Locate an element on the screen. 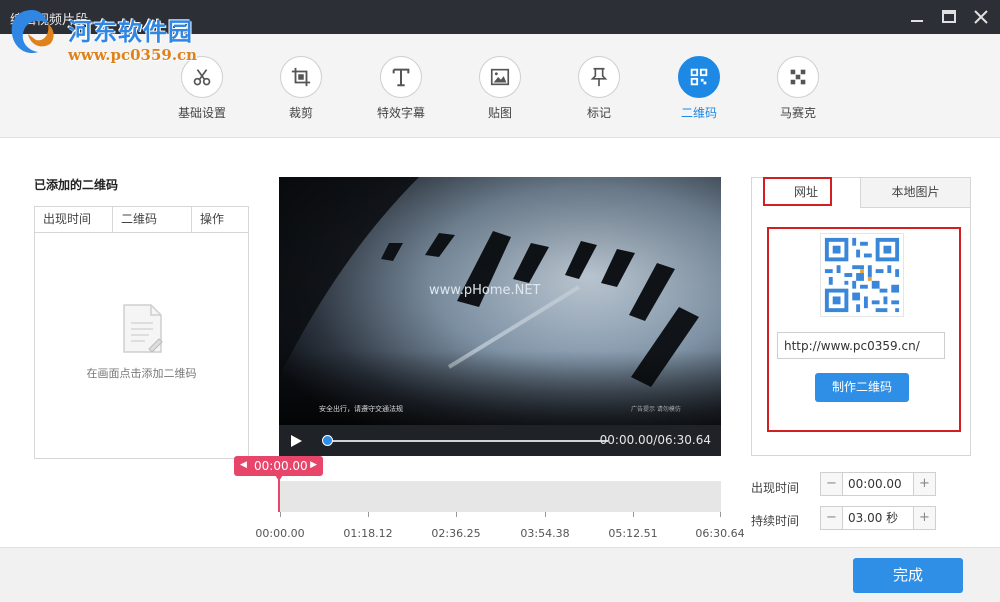 The image size is (1000, 602). tool-mark: 标记 is located at coordinates (599, 88).